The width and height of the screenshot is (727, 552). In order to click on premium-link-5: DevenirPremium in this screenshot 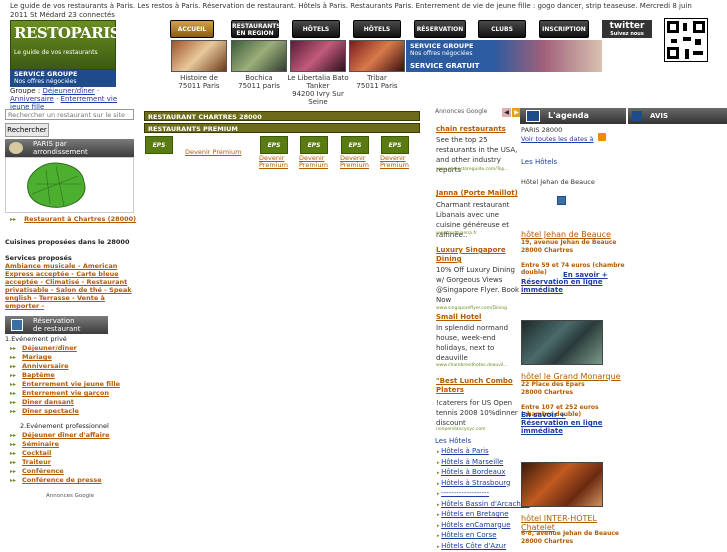, I will do `click(394, 162)`.